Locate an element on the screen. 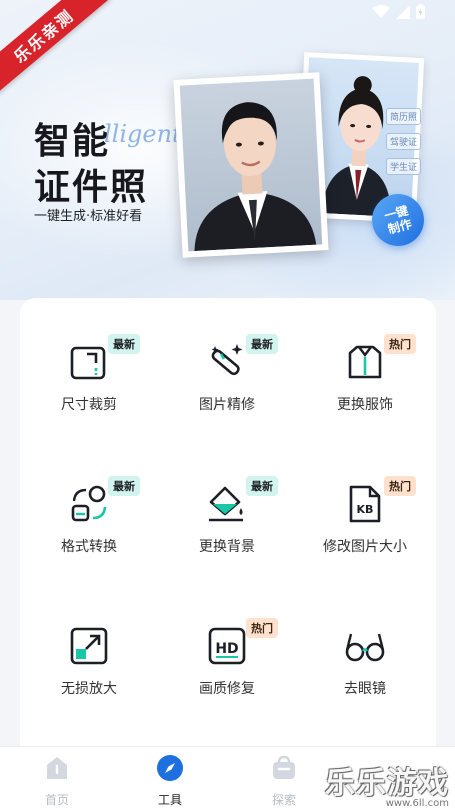  tool-label: 修改图片大小 is located at coordinates (365, 547).